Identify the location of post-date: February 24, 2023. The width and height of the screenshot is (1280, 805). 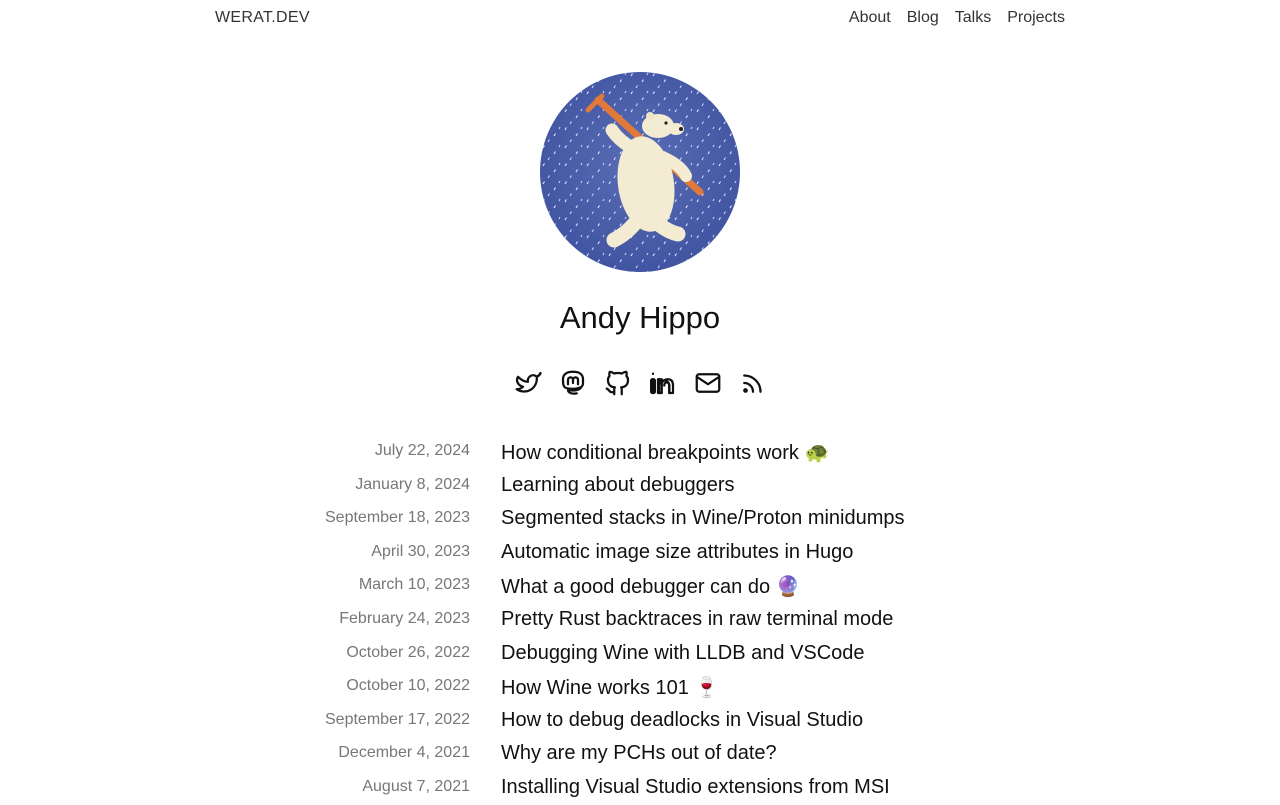
(404, 618).